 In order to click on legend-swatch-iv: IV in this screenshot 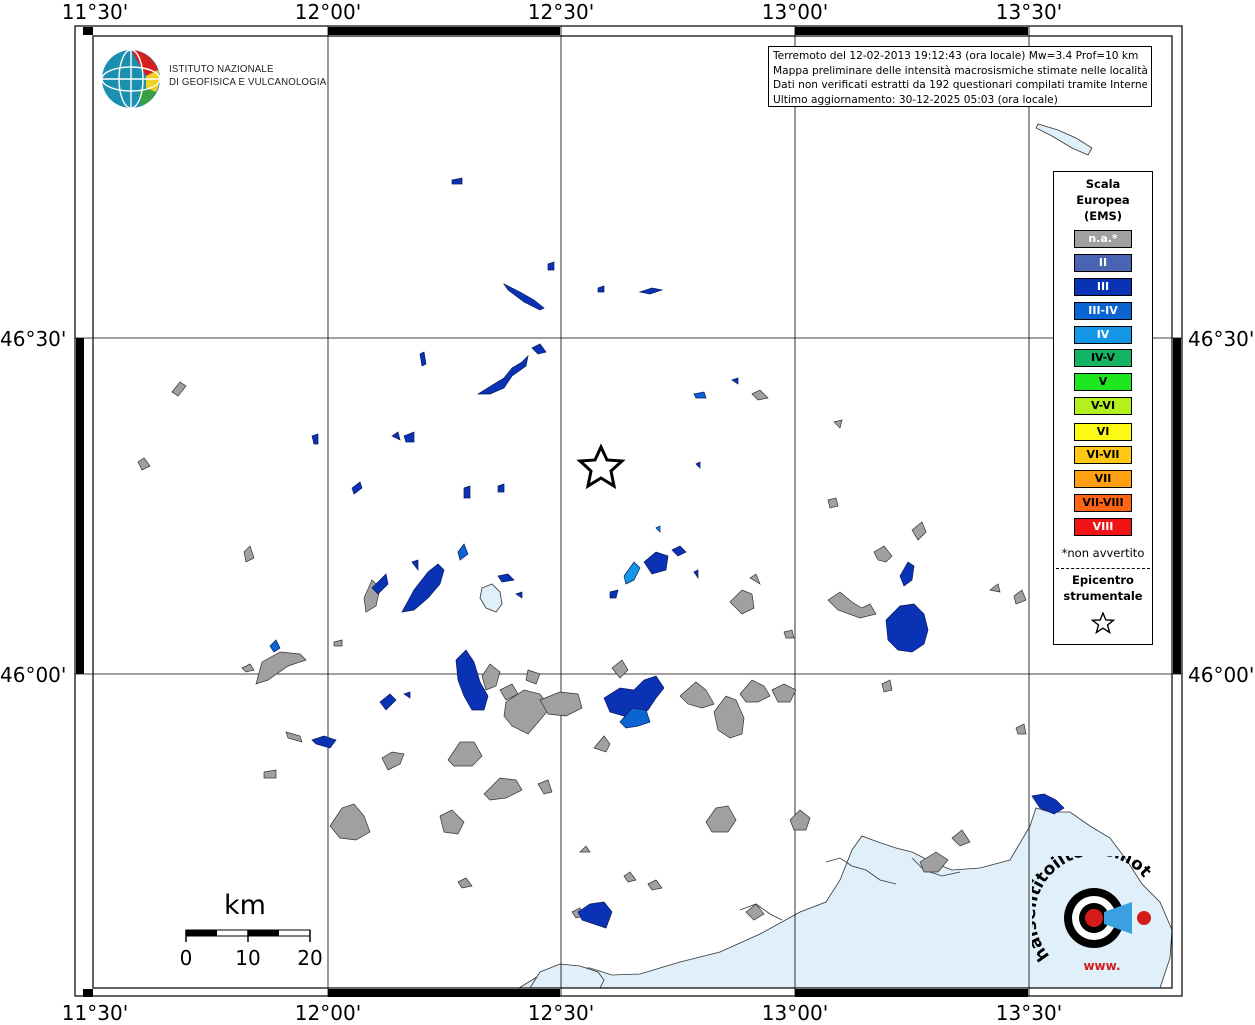, I will do `click(1103, 335)`.